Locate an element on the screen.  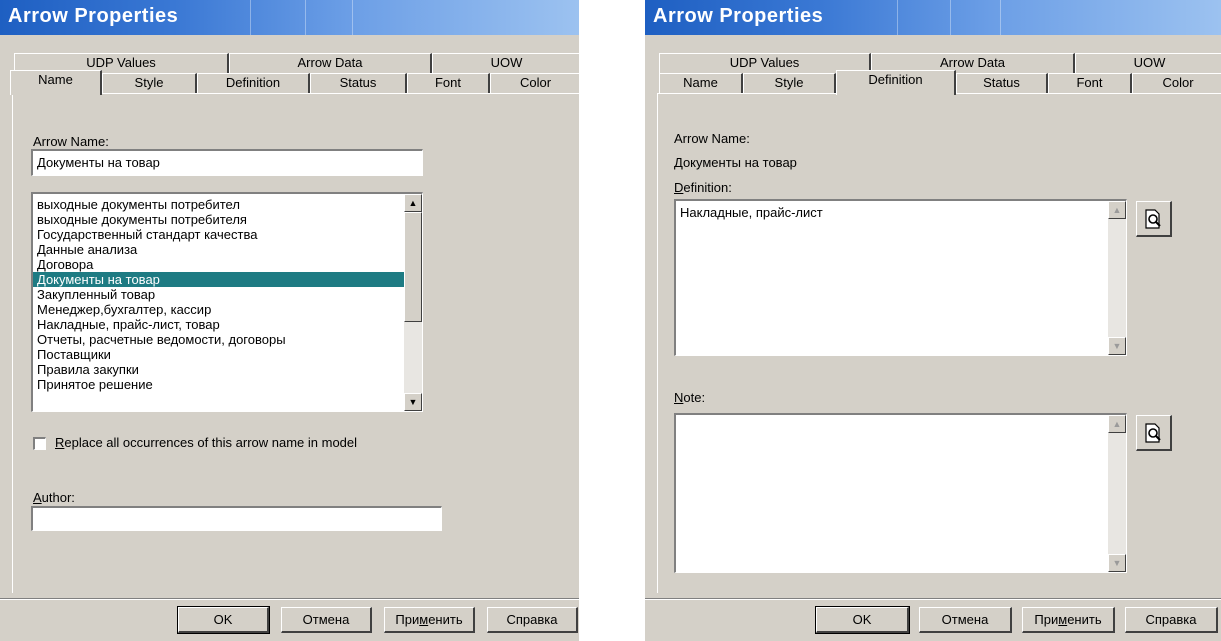
list-item: Отчеты, расчетные ведомости, договоры is located at coordinates (218, 339).